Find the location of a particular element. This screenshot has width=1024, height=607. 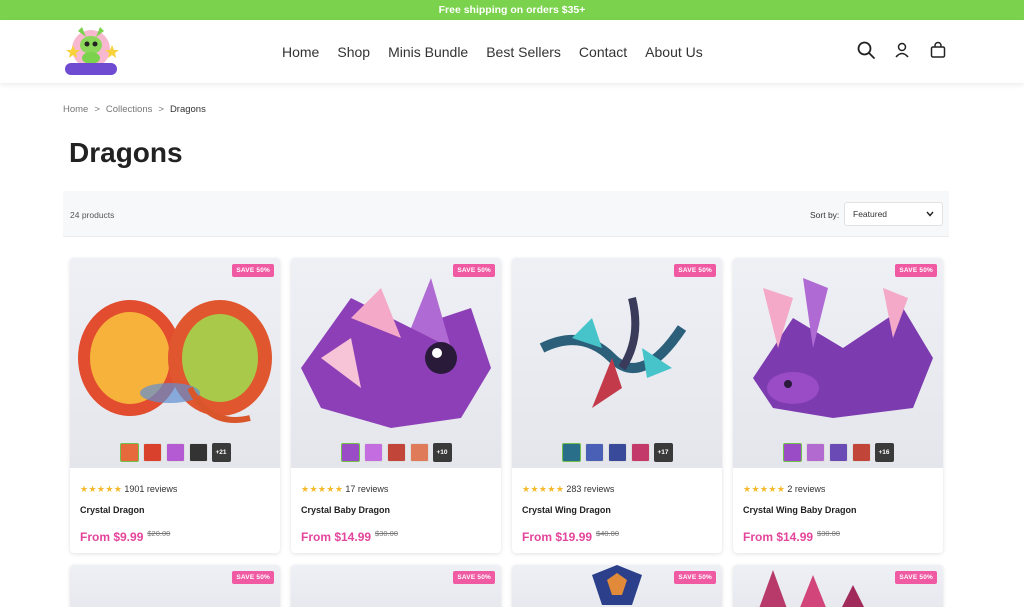

header-actions is located at coordinates (902, 50).